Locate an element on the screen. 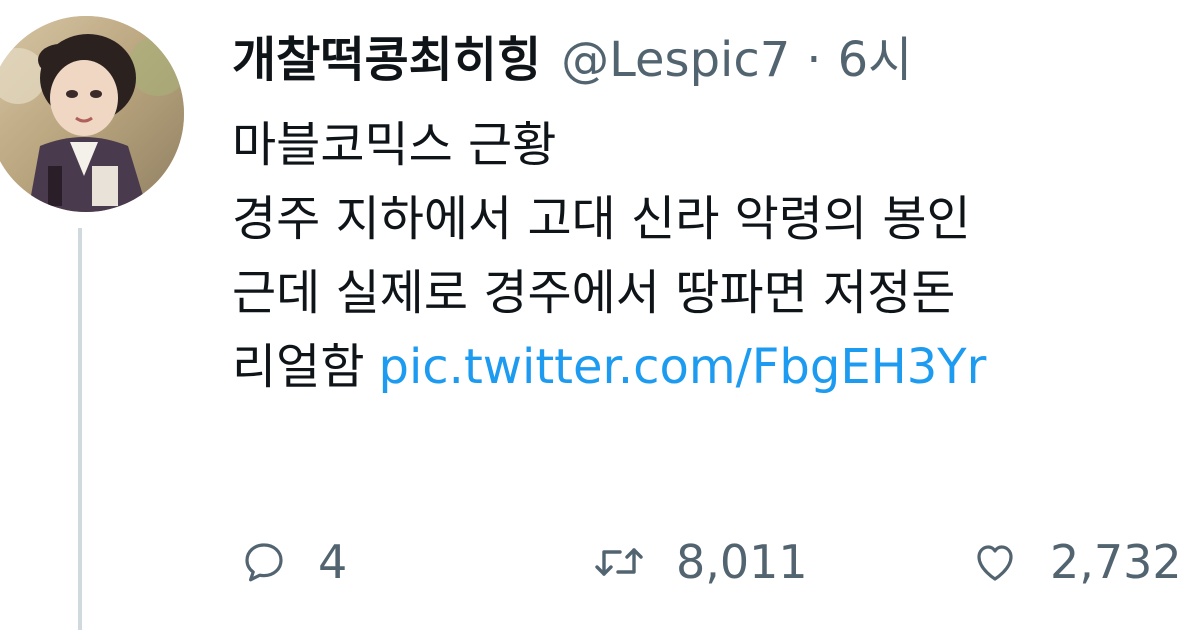 The image size is (1200, 630). like-count: 2,732 is located at coordinates (1116, 562).